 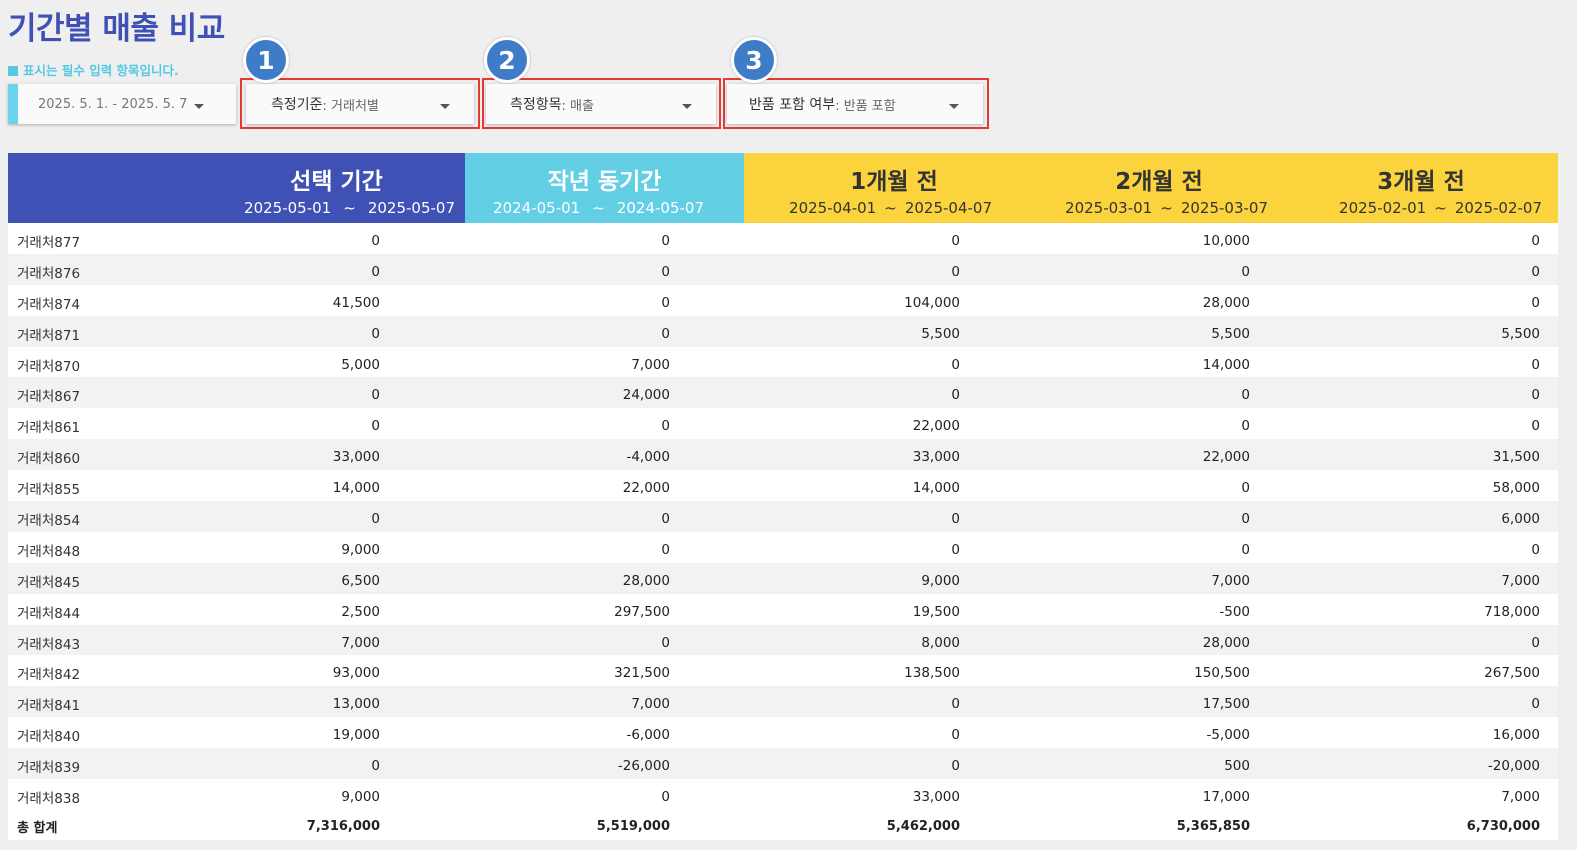 I want to click on dimension-dropdown: 측정기준: 거래처별, so click(x=360, y=104).